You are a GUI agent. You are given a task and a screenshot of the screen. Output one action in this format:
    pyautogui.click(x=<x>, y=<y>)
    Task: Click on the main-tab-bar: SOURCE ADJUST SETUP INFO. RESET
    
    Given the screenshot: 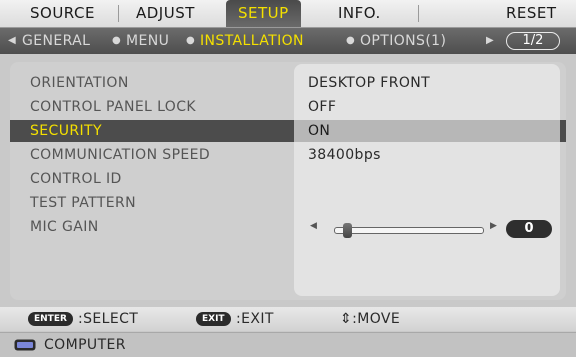 What is the action you would take?
    pyautogui.click(x=288, y=14)
    